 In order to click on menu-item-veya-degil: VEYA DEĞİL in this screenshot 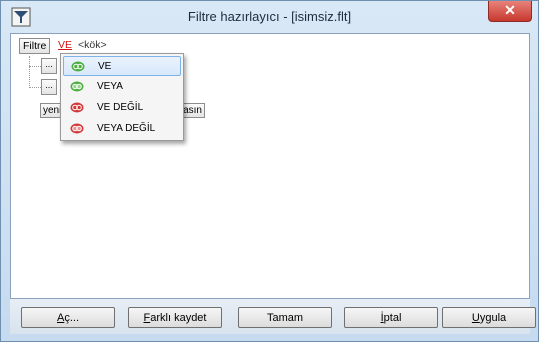, I will do `click(122, 129)`.